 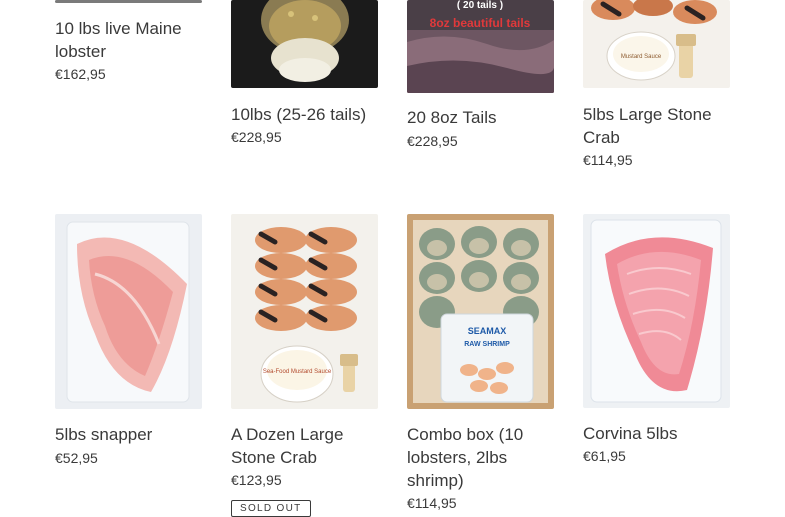 What do you see at coordinates (76, 458) in the screenshot?
I see `product-price: €52,95` at bounding box center [76, 458].